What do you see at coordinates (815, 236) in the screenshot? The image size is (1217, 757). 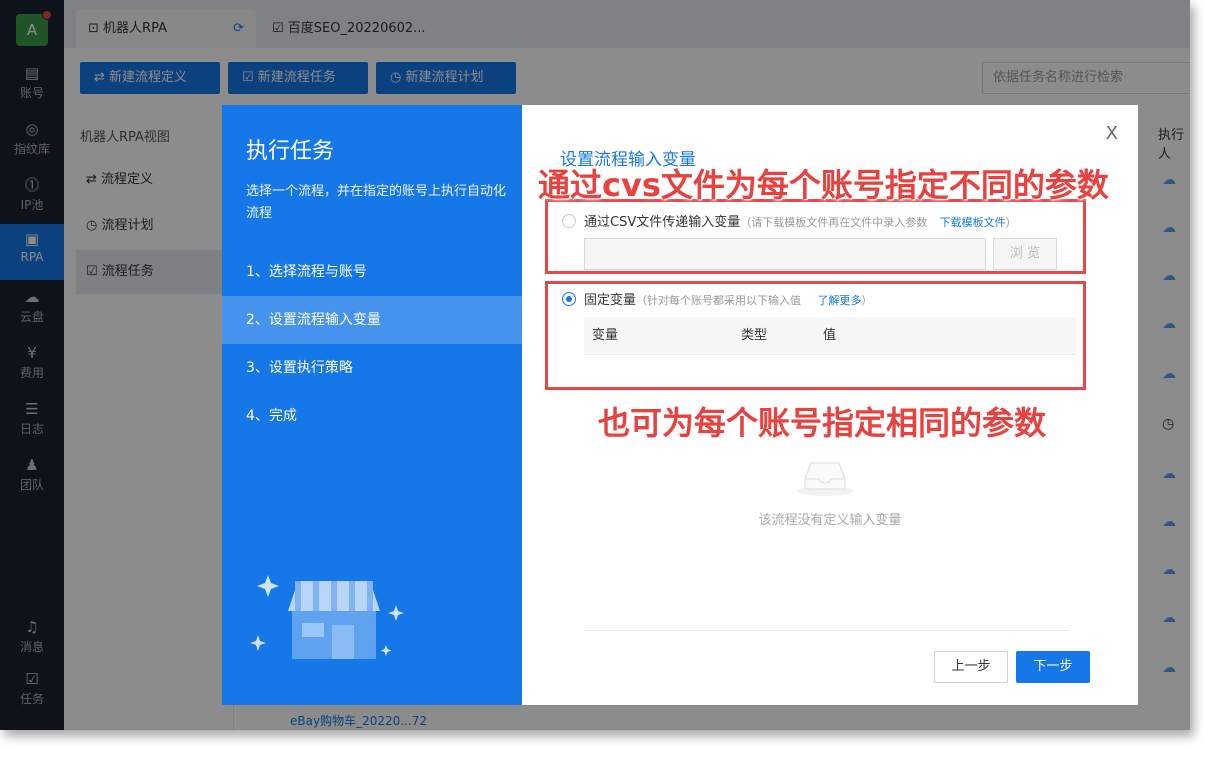 I see `csv-highlight-box` at bounding box center [815, 236].